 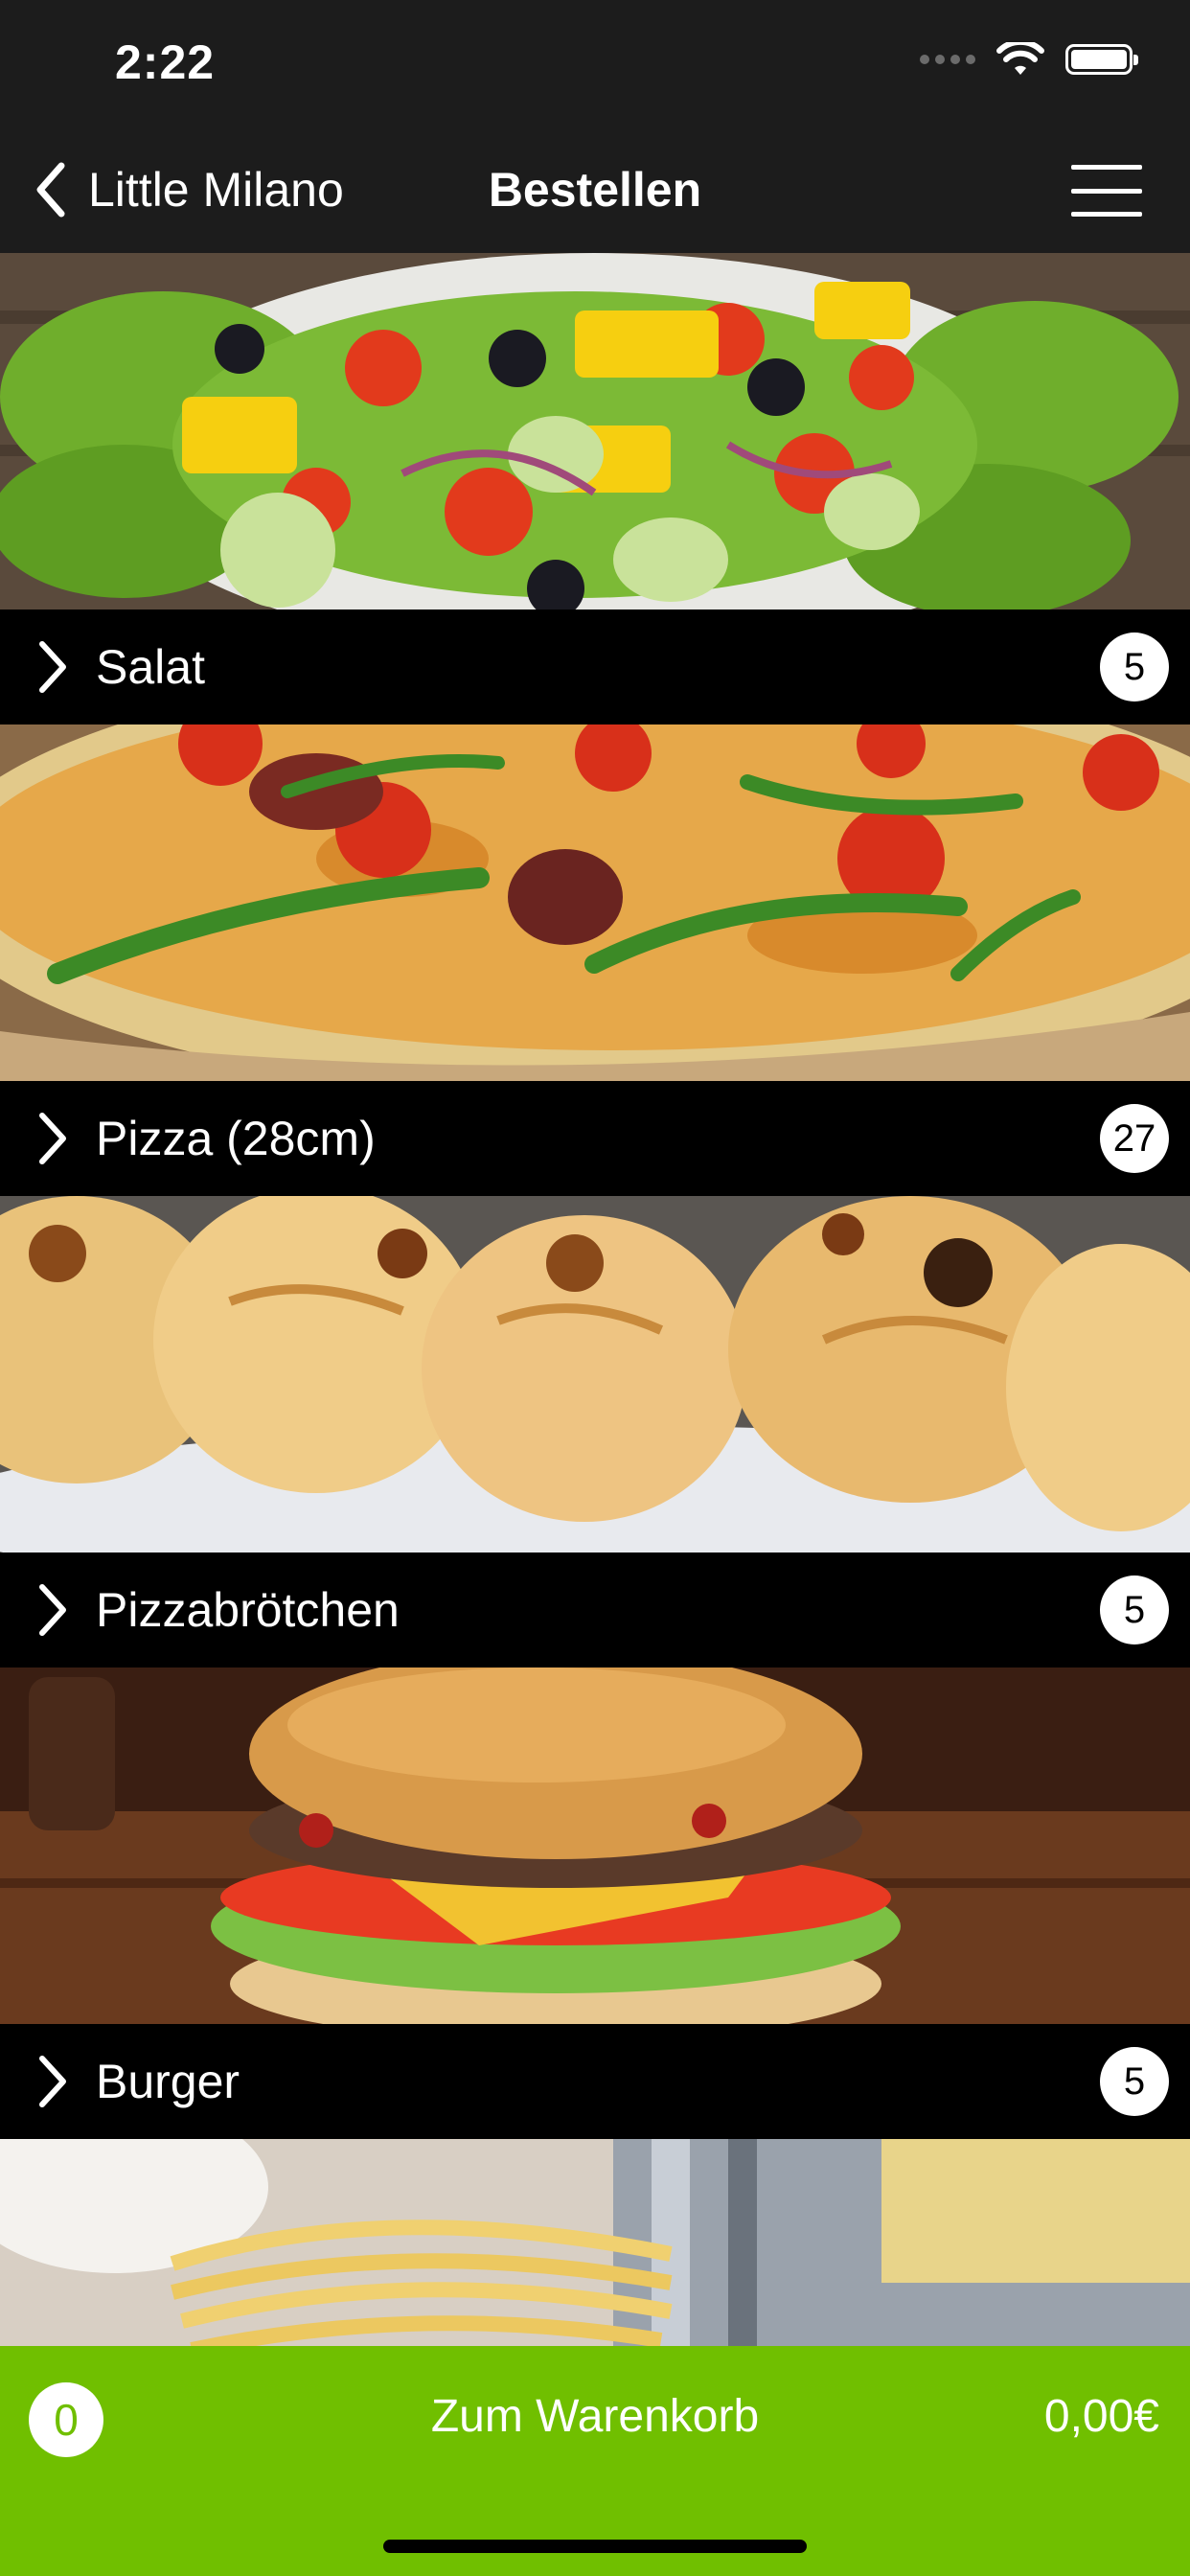 What do you see at coordinates (595, 1138) in the screenshot?
I see `category-bar-pizza: Pizza (28cm) 27` at bounding box center [595, 1138].